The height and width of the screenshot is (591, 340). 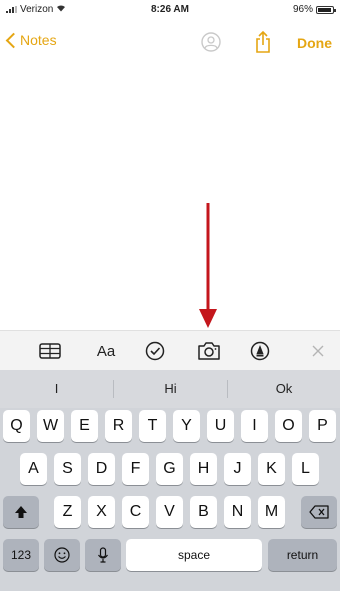 I want to click on key-z: Z, so click(x=67, y=512).